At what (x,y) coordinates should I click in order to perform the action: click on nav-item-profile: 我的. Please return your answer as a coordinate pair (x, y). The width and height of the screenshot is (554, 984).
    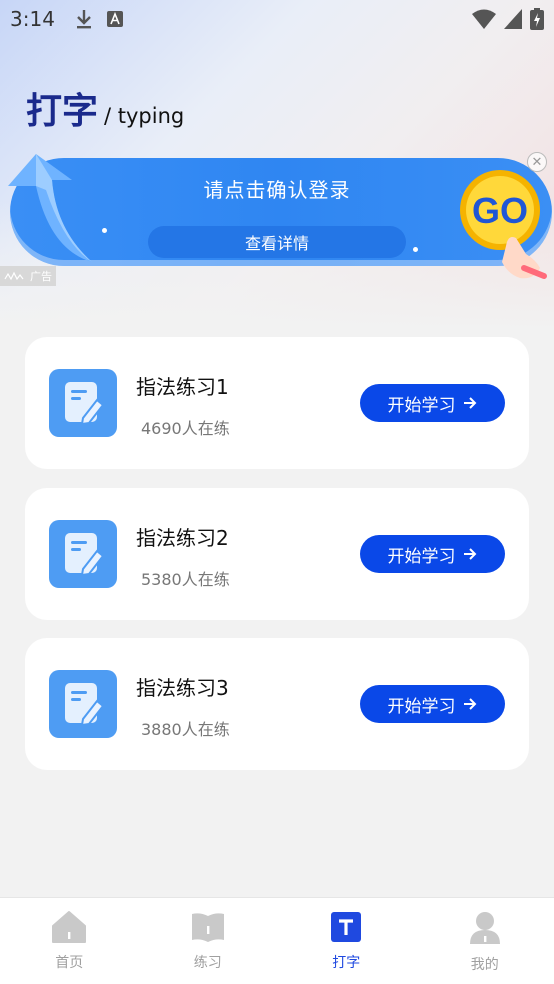
    Looking at the image, I should click on (485, 941).